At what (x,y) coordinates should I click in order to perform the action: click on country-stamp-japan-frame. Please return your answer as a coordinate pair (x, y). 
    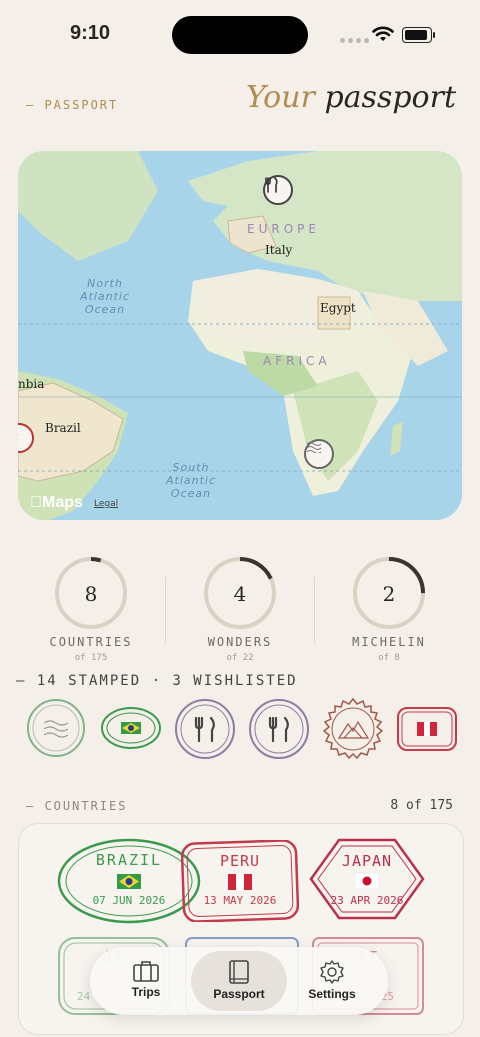
    Looking at the image, I should click on (367, 879).